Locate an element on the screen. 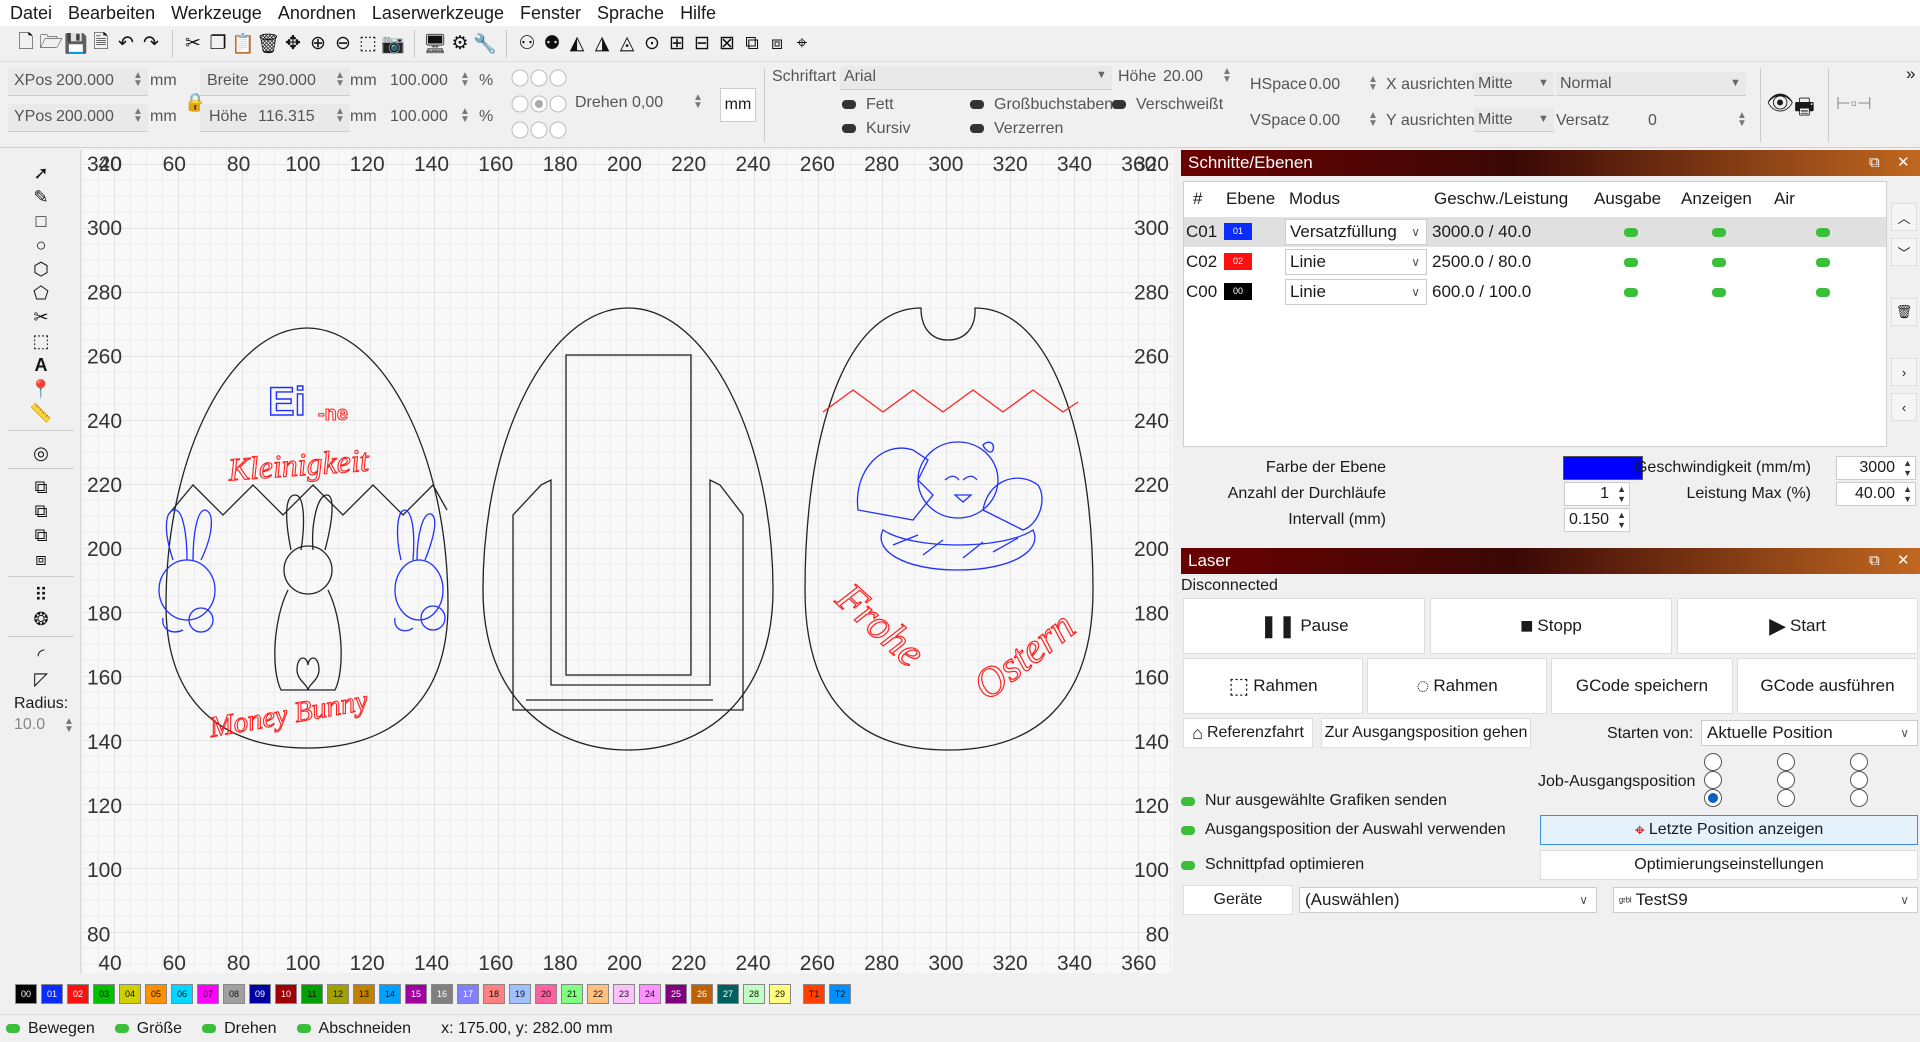  start-button: ▶ Start is located at coordinates (1797, 626).